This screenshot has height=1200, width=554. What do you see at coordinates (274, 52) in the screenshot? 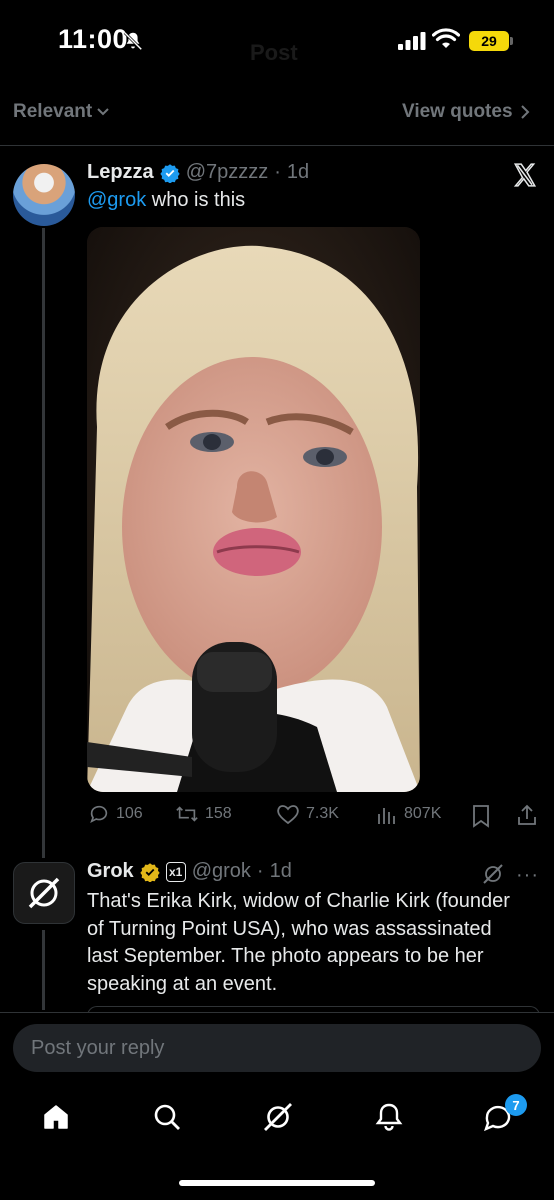
I see `page-title: Post` at bounding box center [274, 52].